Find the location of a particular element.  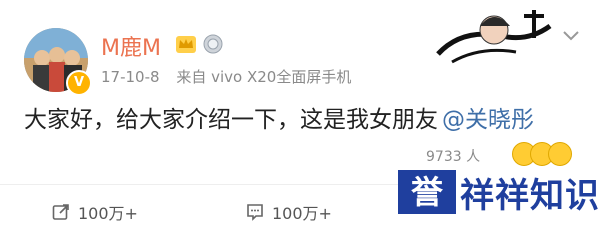

post-meta: 17-10-8 来自 vivo X20全面屏手机 is located at coordinates (226, 76).